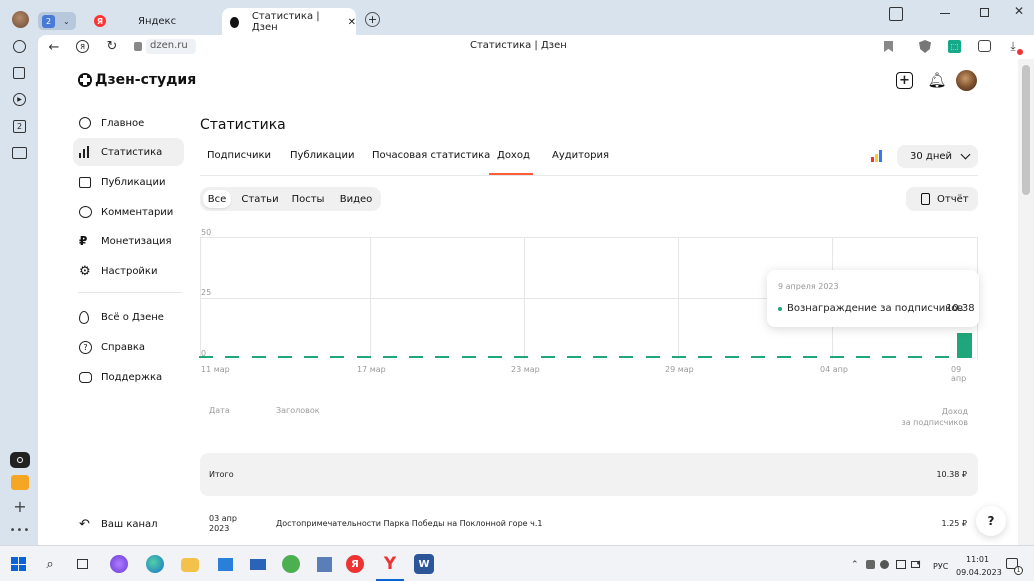  What do you see at coordinates (372, 19) in the screenshot?
I see `new-tab-button: +` at bounding box center [372, 19].